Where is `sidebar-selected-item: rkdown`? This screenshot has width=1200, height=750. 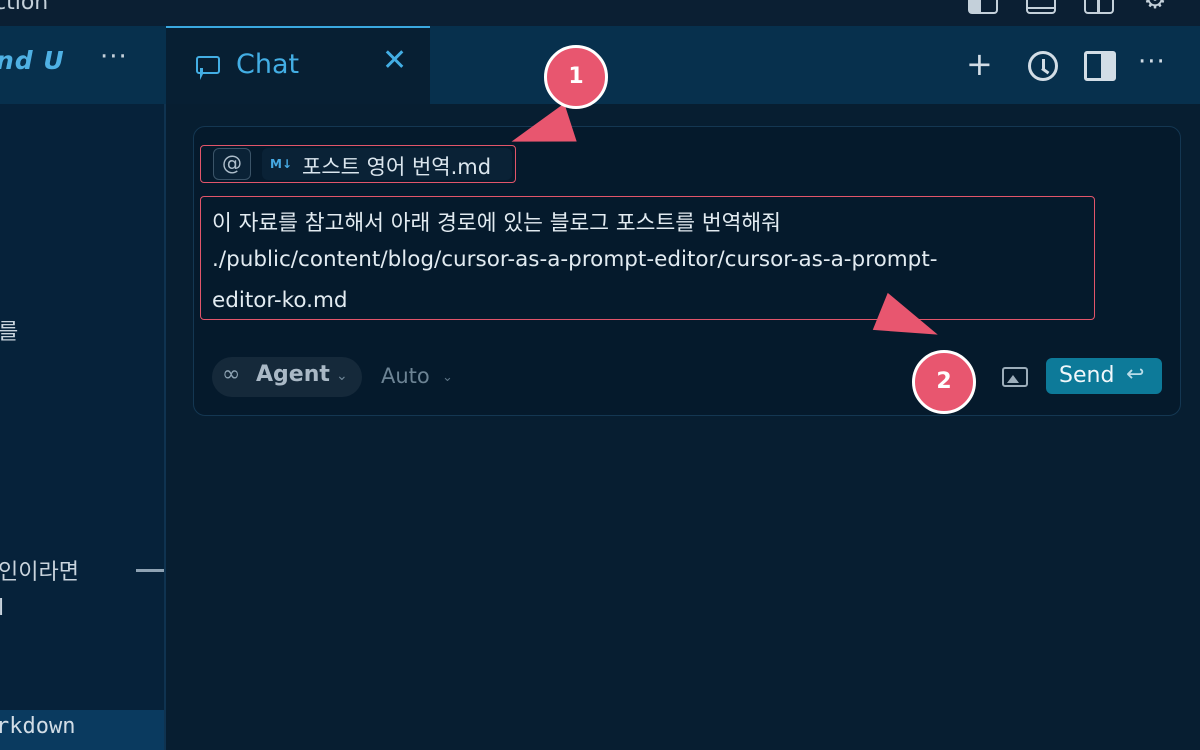 sidebar-selected-item: rkdown is located at coordinates (82, 730).